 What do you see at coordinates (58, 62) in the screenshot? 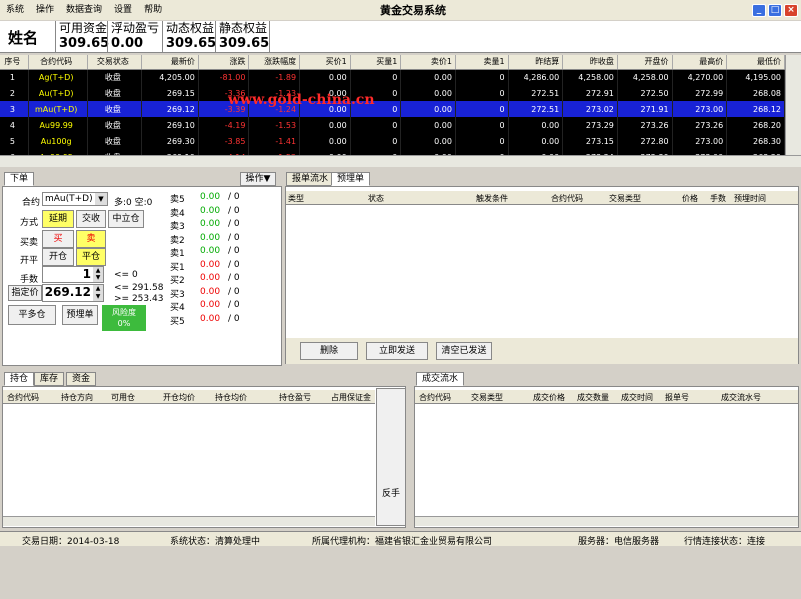
I see `quote-column-header: 合约代码` at bounding box center [58, 62].